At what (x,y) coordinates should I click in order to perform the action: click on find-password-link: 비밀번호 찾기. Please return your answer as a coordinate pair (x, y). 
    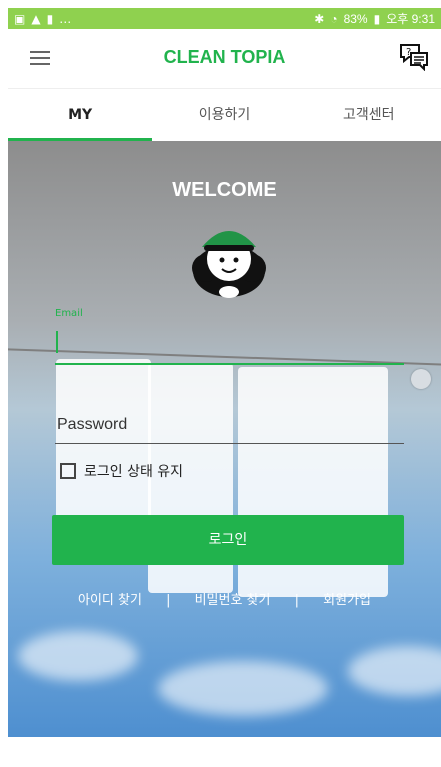
    Looking at the image, I should click on (233, 600).